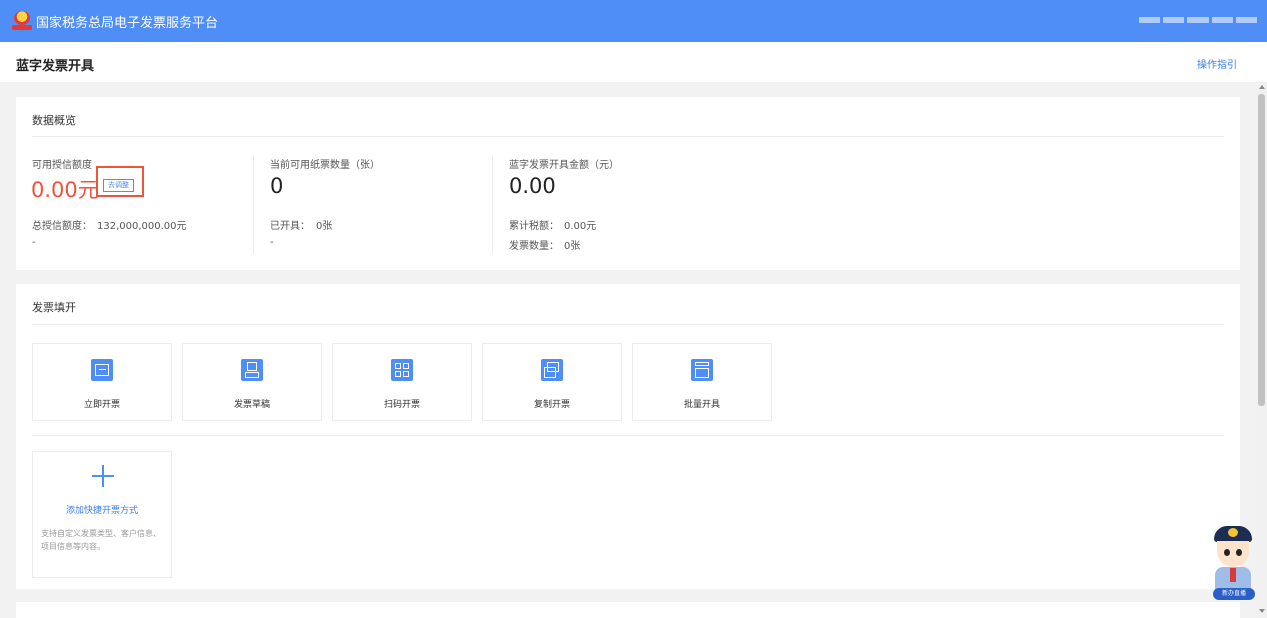 Image resolution: width=1267 pixels, height=618 pixels. What do you see at coordinates (102, 370) in the screenshot?
I see `invoice-transfer-icon` at bounding box center [102, 370].